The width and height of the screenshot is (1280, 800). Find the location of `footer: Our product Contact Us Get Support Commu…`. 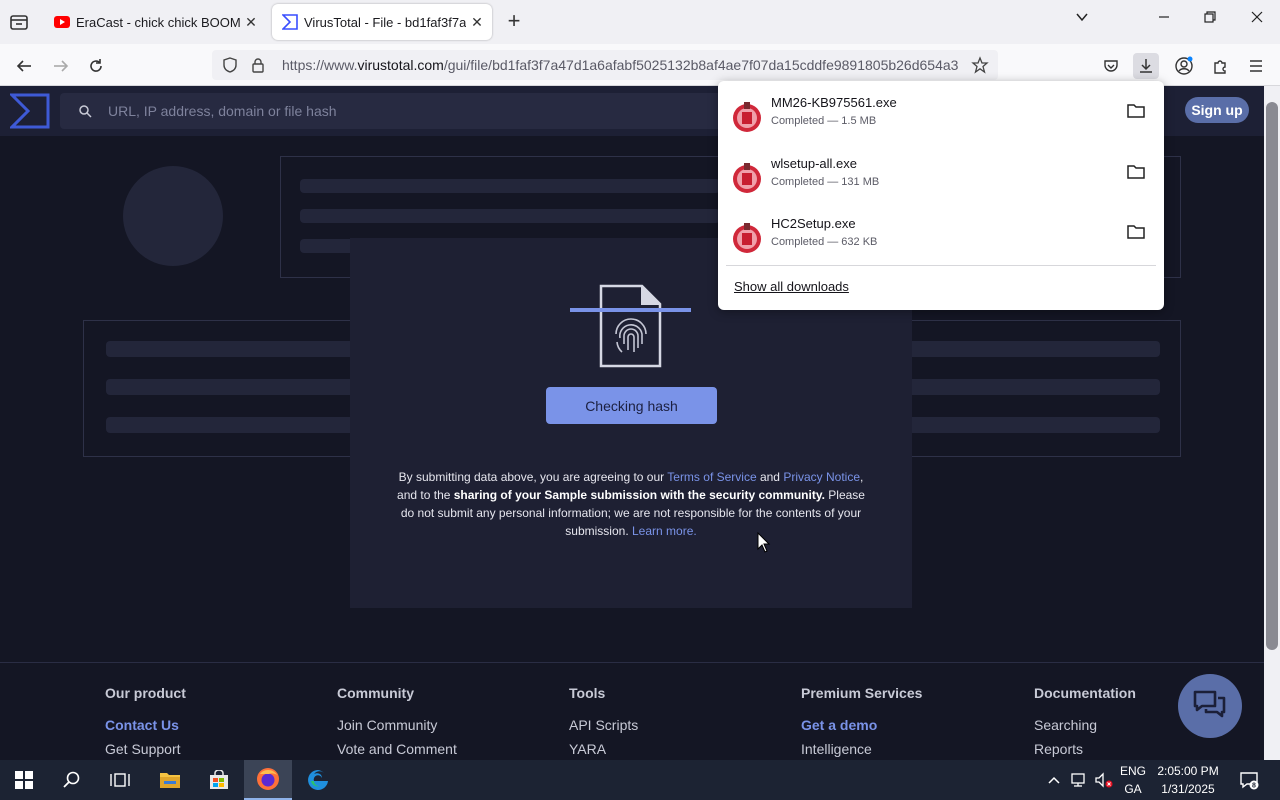

footer: Our product Contact Us Get Support Commu… is located at coordinates (632, 711).